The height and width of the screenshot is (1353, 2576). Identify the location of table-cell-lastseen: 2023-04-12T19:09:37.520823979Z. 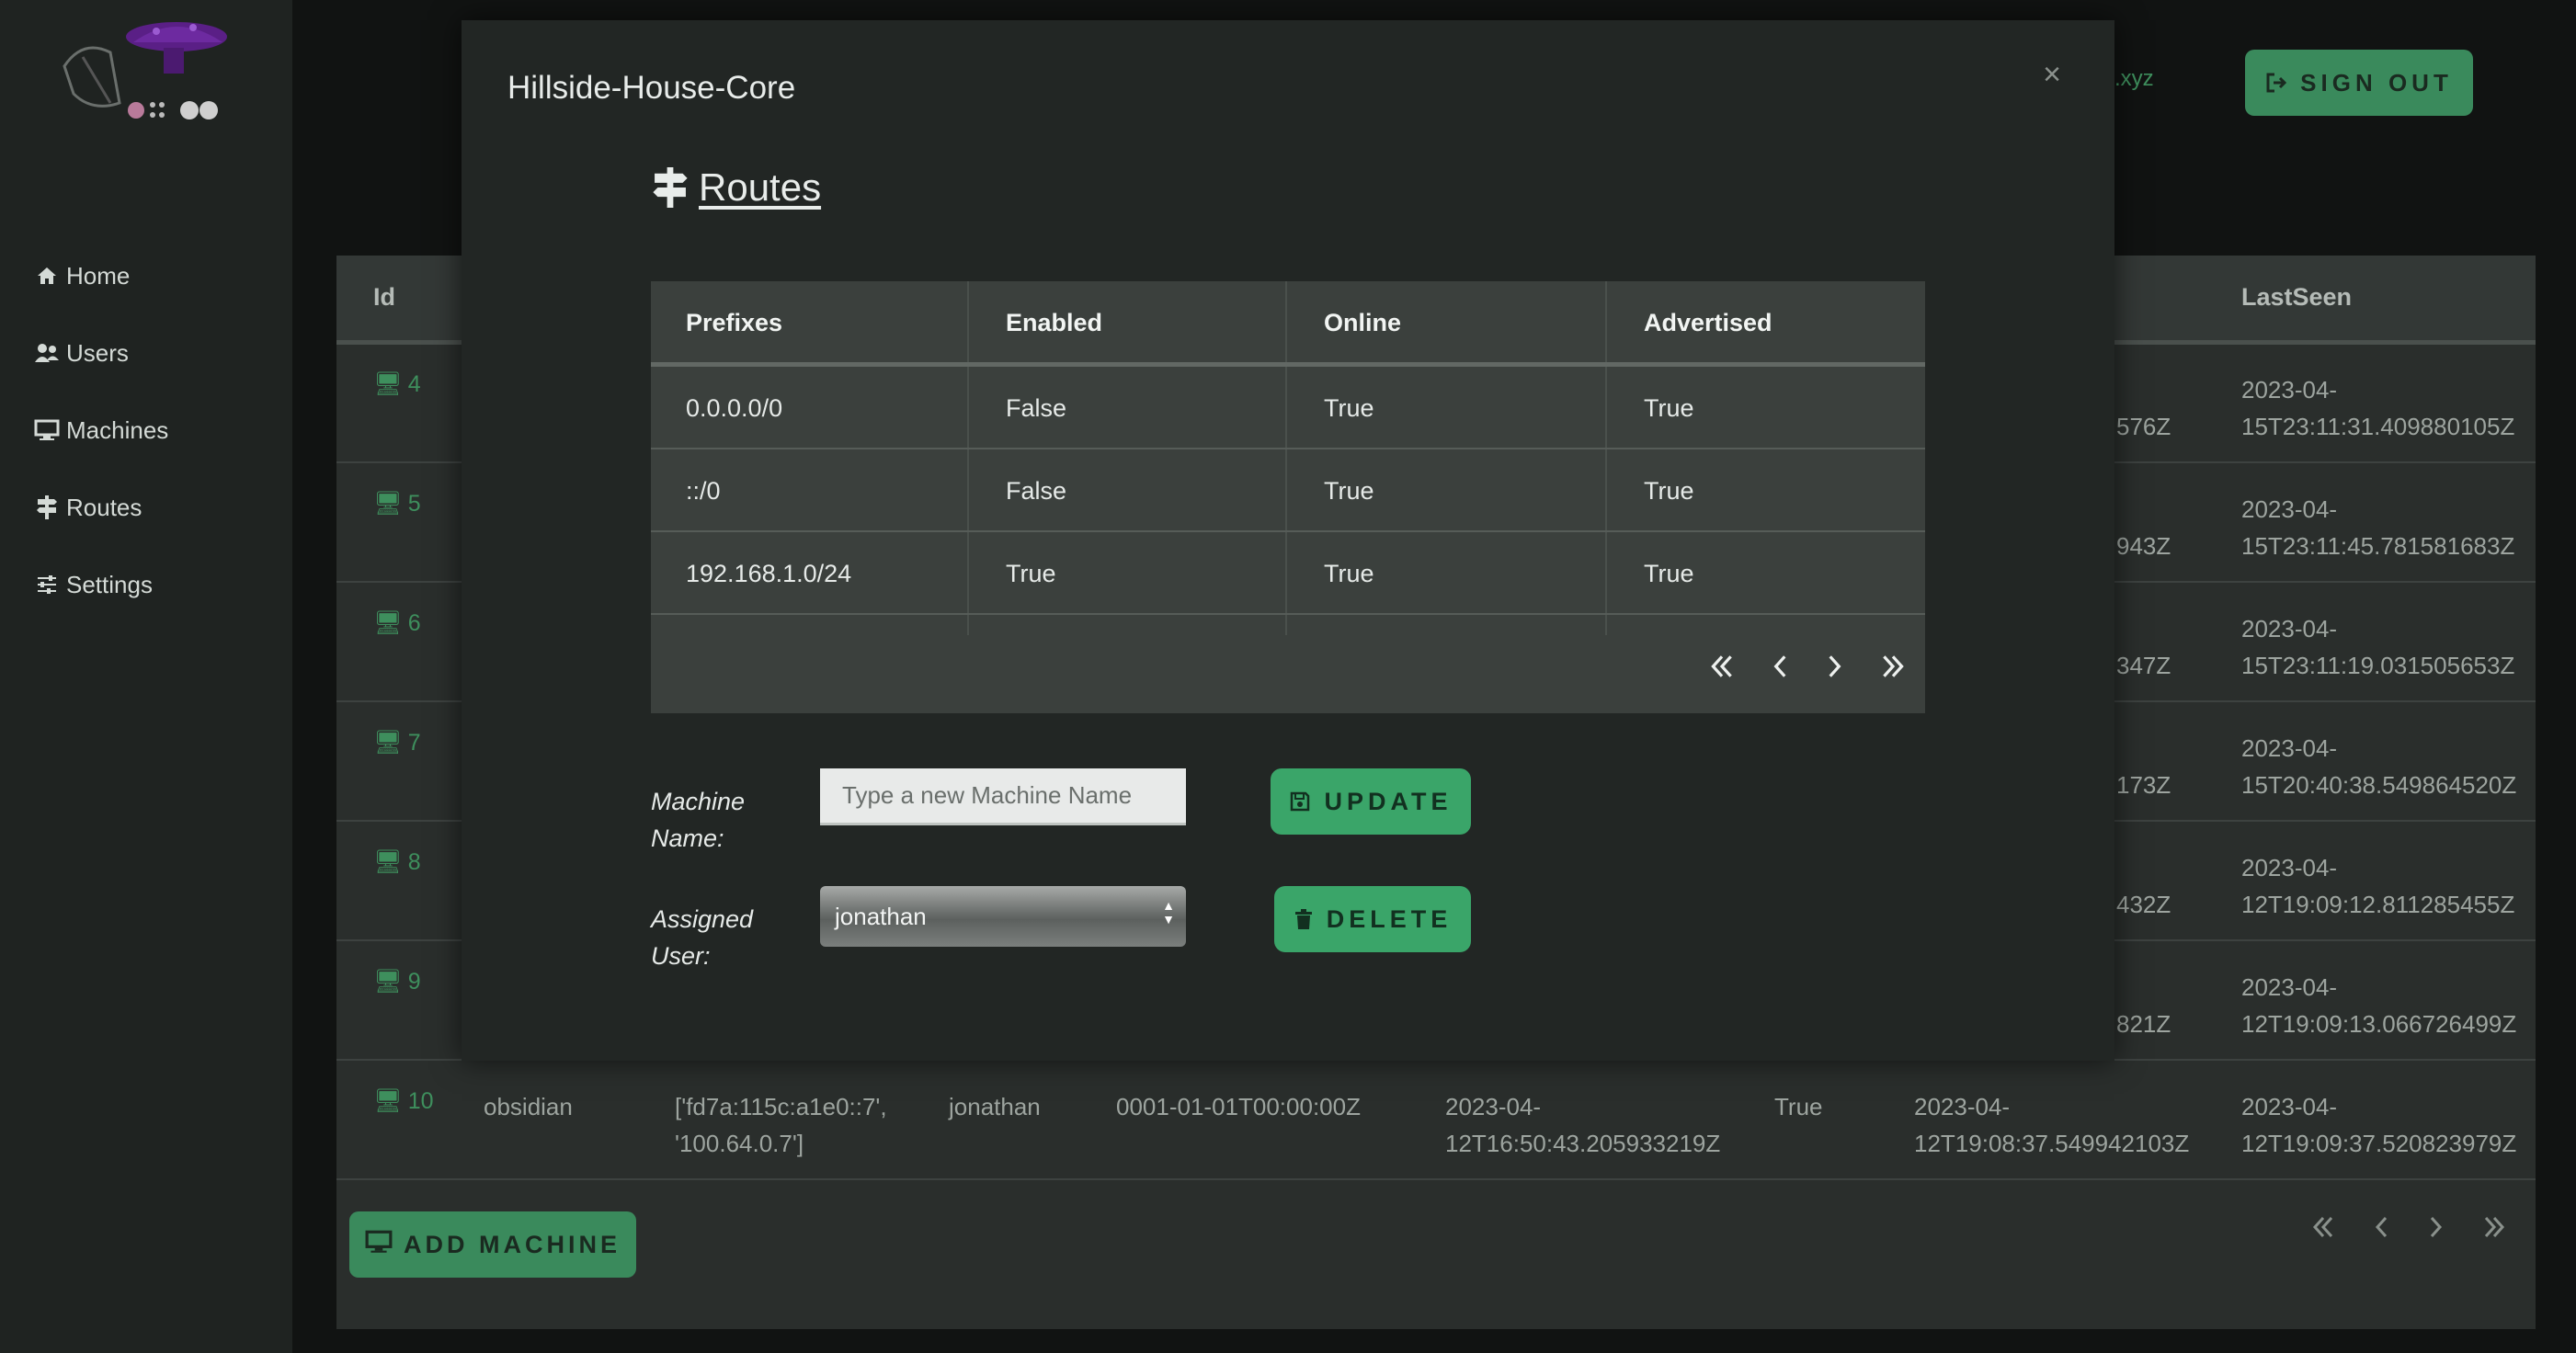
(2379, 1125).